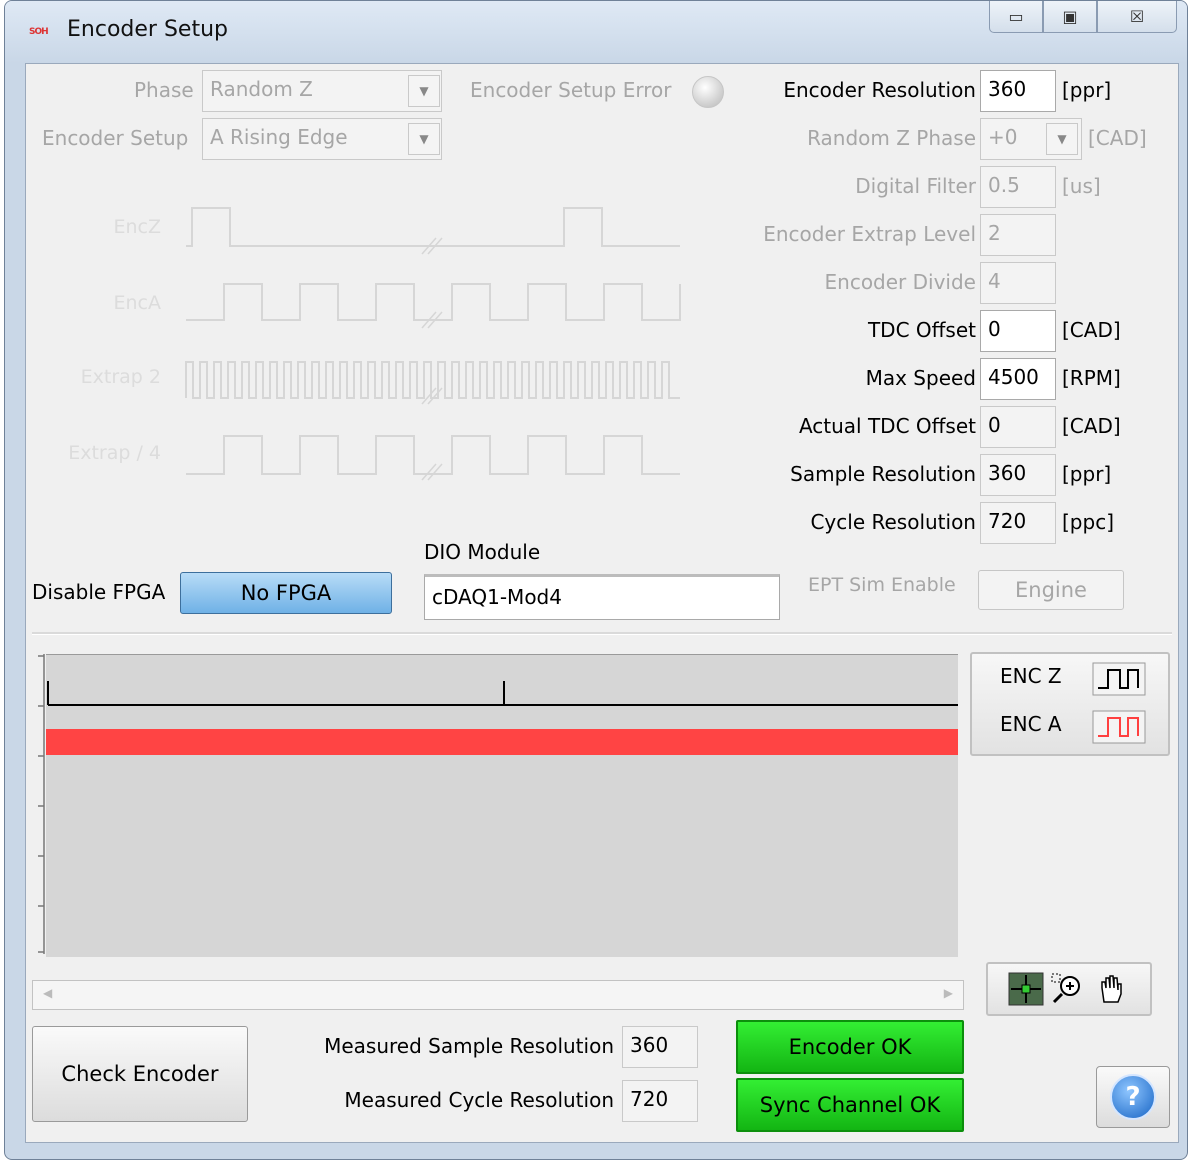 This screenshot has width=1193, height=1162. I want to click on wave-label-encz: EncZ, so click(137, 227).